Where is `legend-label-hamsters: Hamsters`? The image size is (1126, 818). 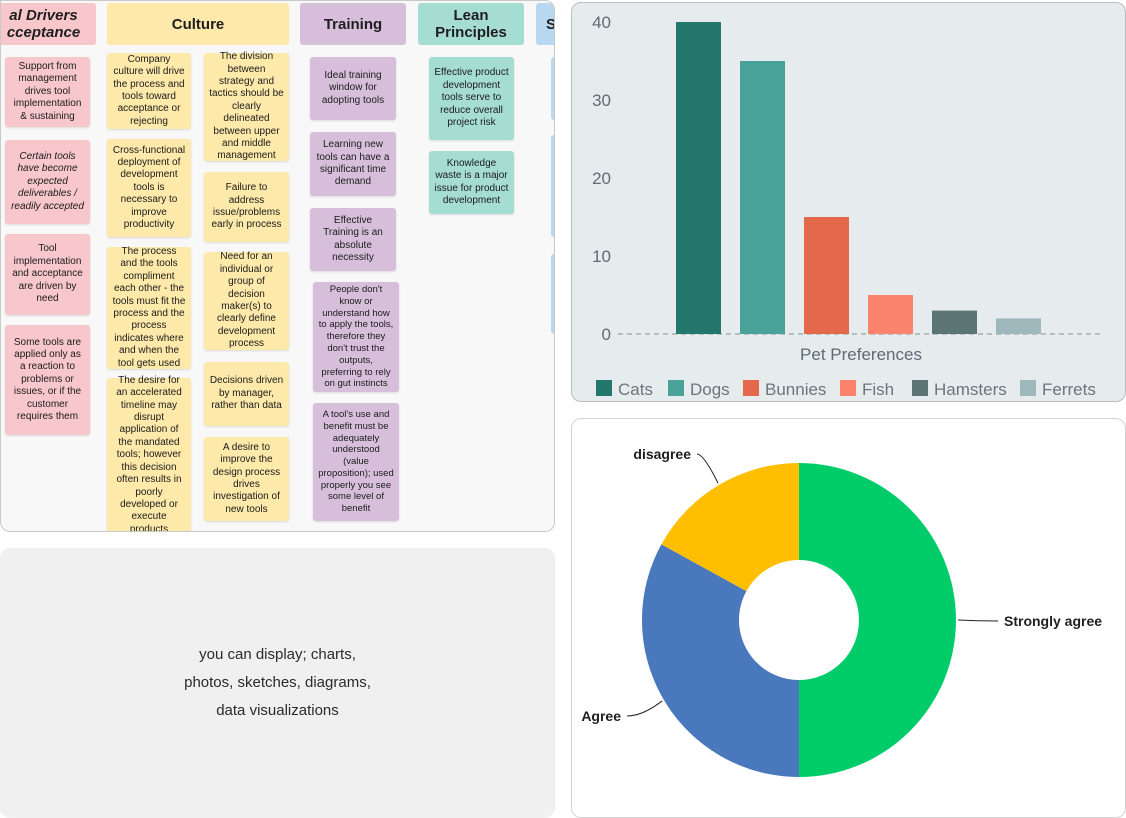
legend-label-hamsters: Hamsters is located at coordinates (970, 389).